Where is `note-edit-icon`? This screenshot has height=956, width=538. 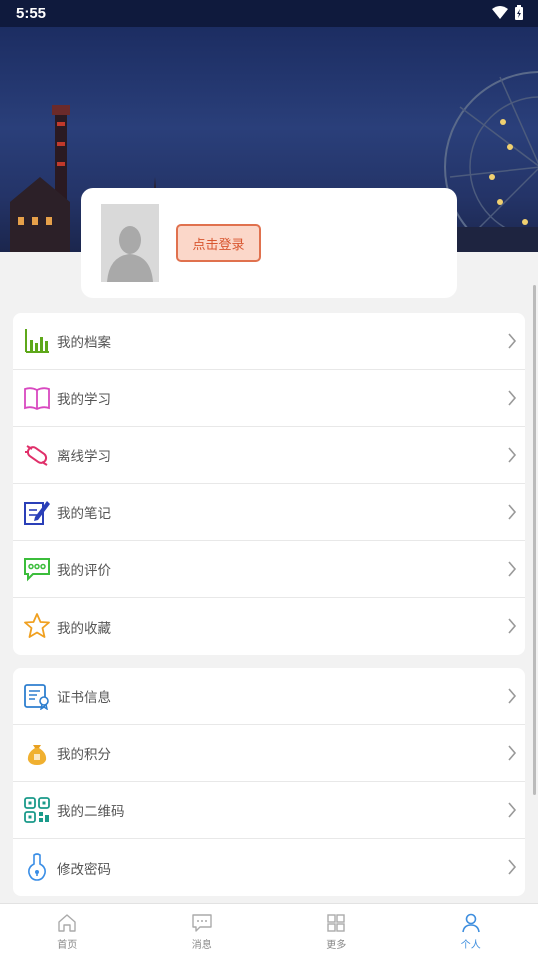
note-edit-icon is located at coordinates (37, 513).